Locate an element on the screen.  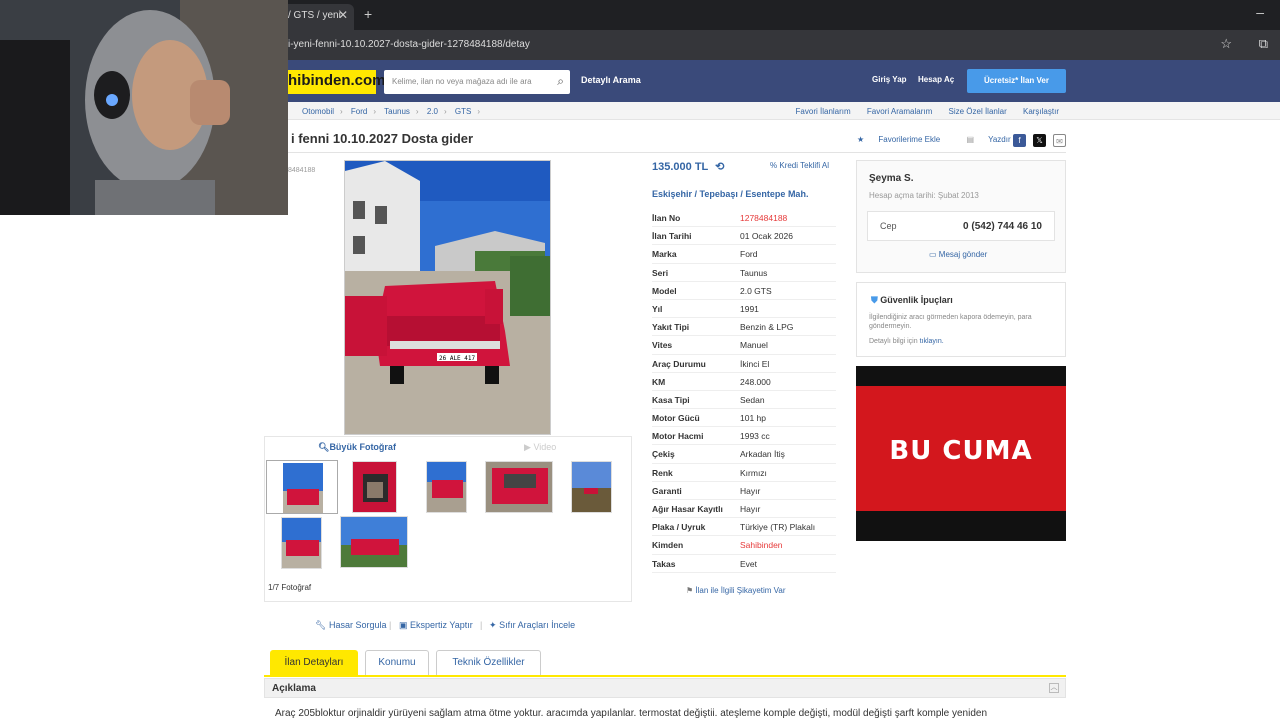
report-link: ⚑ İlan ile İlgili Şikayetim Var is located at coordinates (736, 590).